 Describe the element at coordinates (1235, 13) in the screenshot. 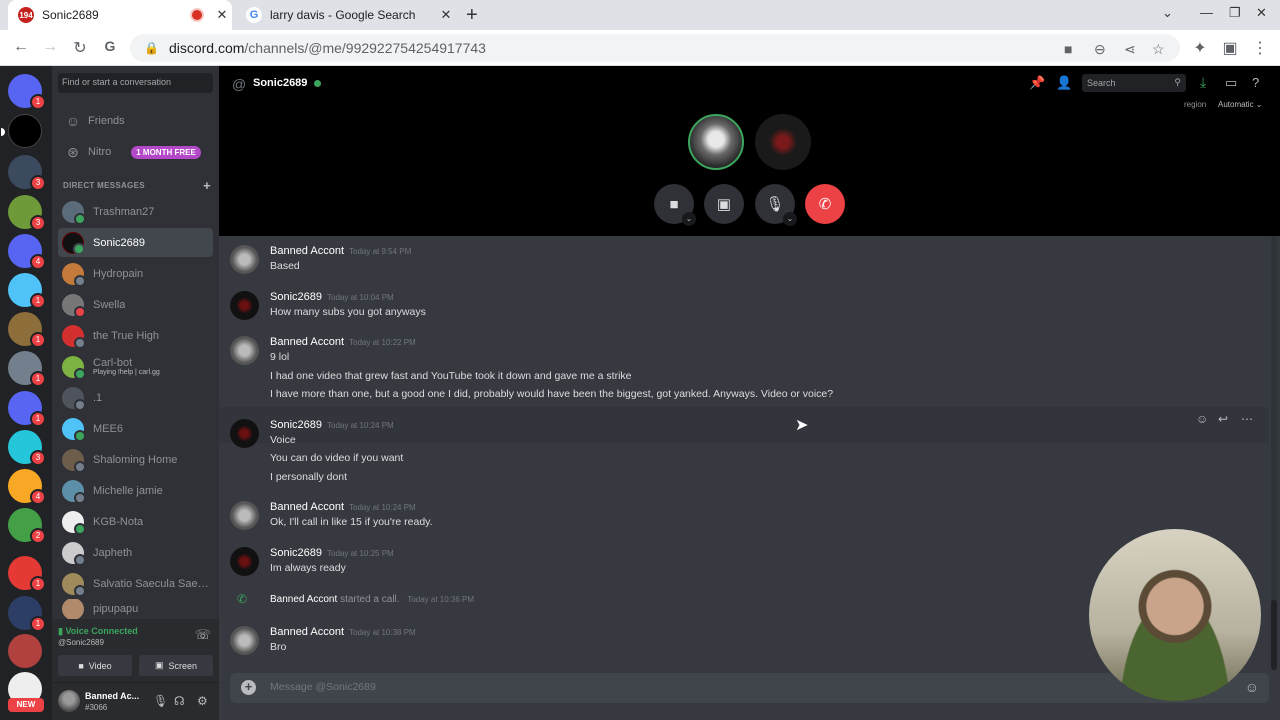

I see `restore-icon: ❐` at that location.